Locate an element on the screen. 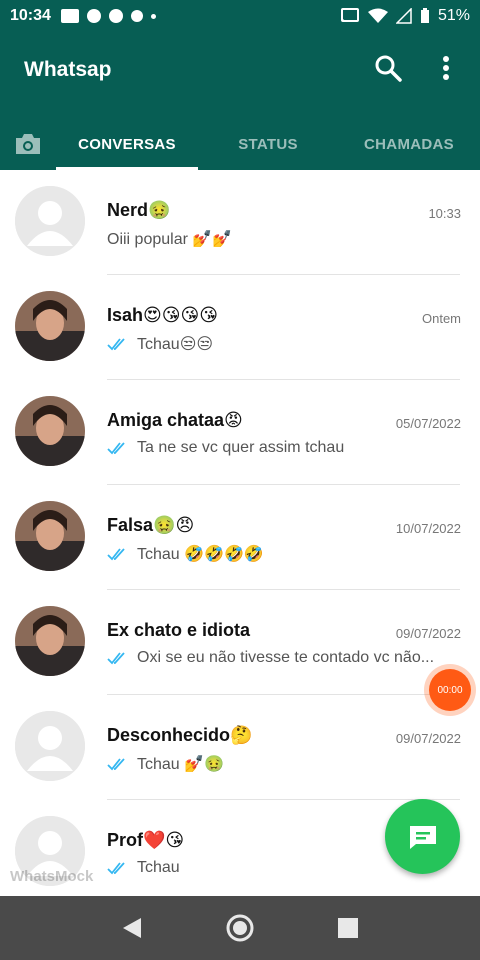 Image resolution: width=480 pixels, height=960 pixels. chat-name: Ex chato e idiota is located at coordinates (179, 630).